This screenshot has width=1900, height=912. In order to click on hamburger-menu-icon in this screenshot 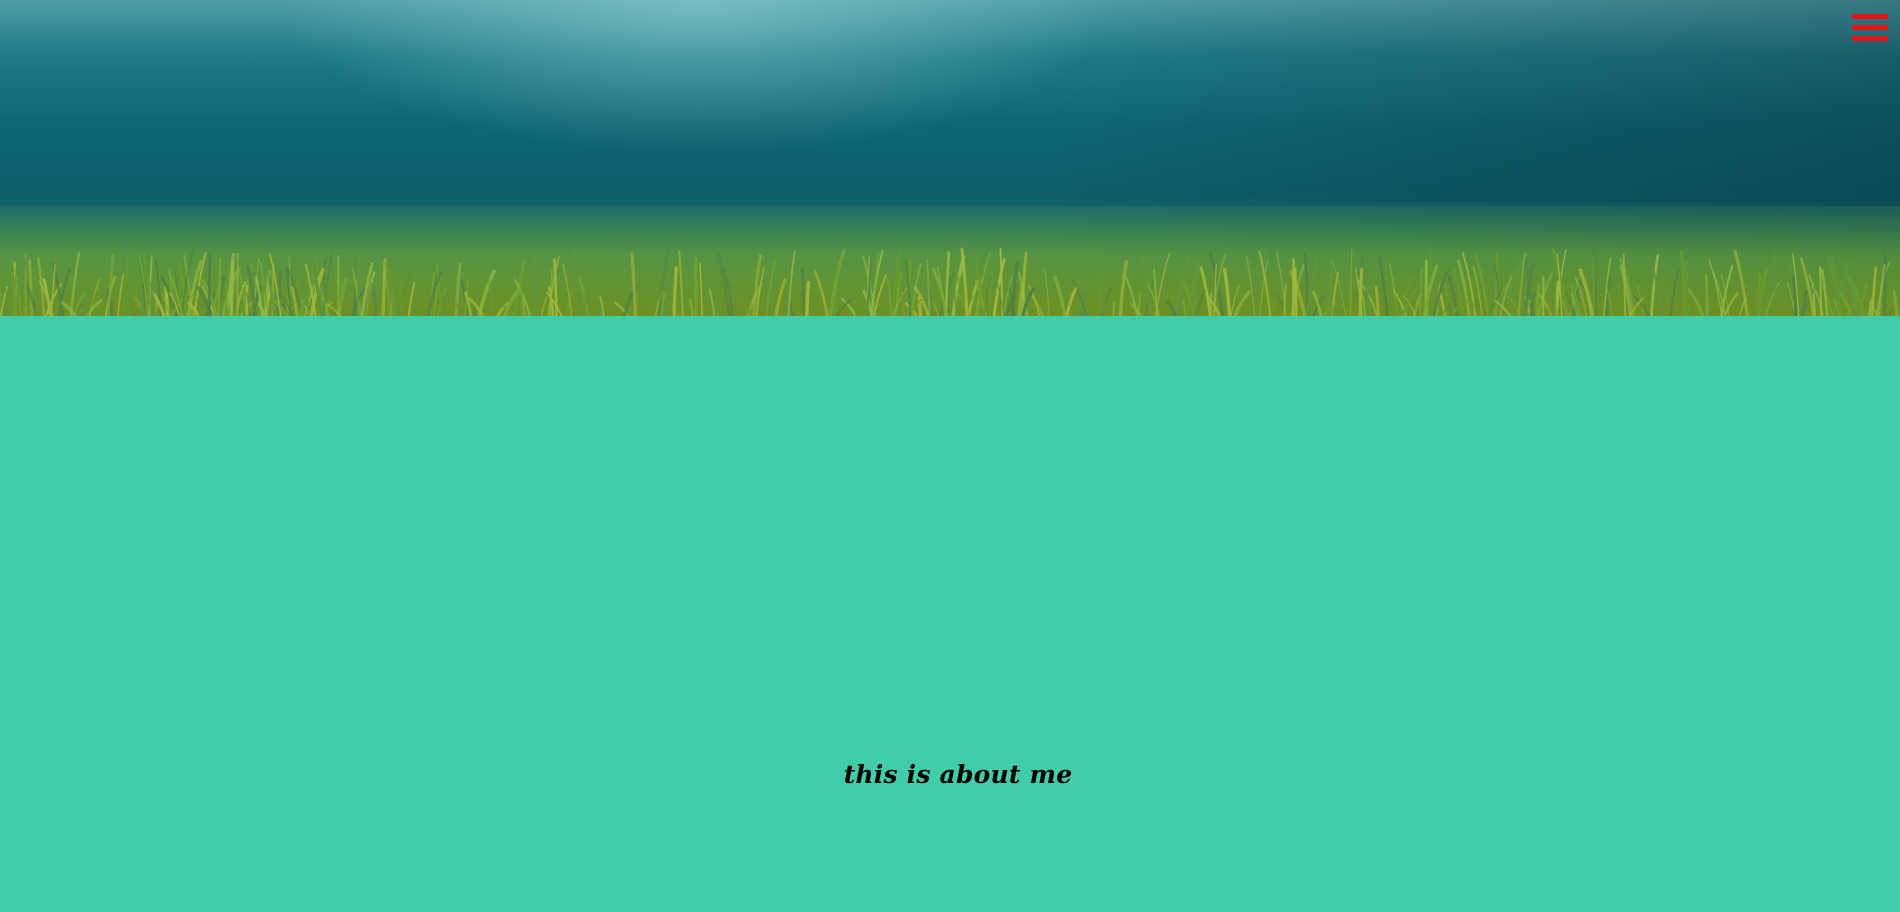, I will do `click(1870, 28)`.